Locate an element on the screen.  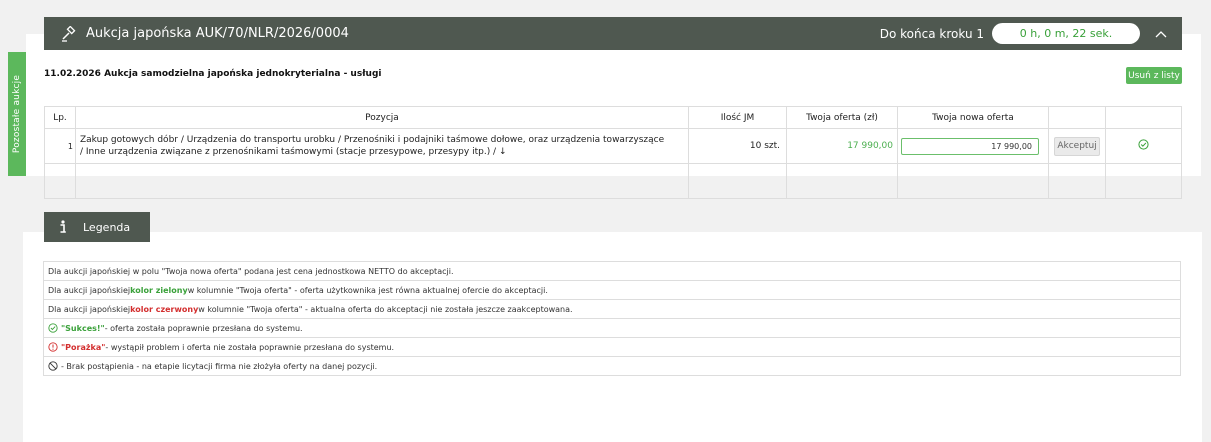
row-twoja-oferta: 17 990,00 is located at coordinates (842, 146).